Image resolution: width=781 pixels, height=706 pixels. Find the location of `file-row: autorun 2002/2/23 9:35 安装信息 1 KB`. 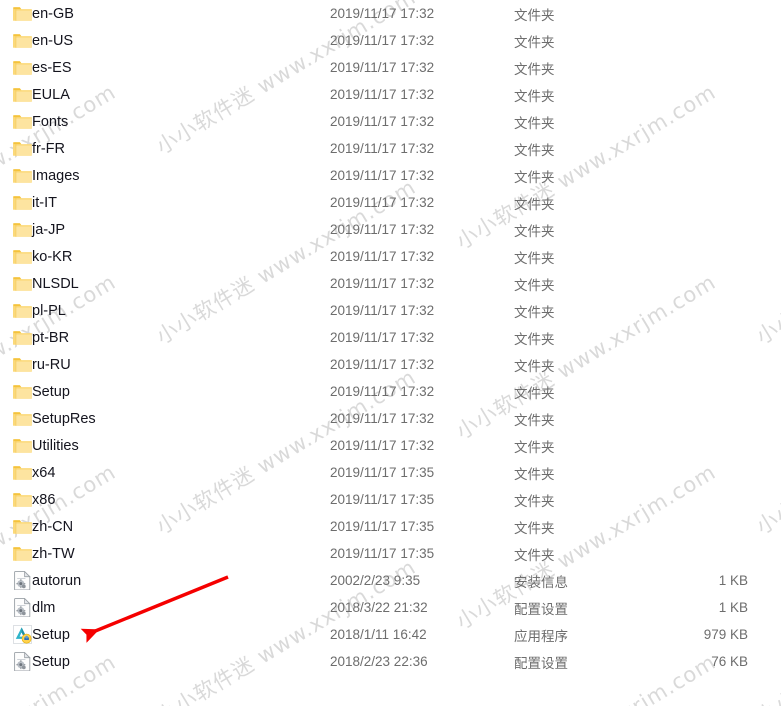

file-row: autorun 2002/2/23 9:35 安装信息 1 KB is located at coordinates (390, 580).